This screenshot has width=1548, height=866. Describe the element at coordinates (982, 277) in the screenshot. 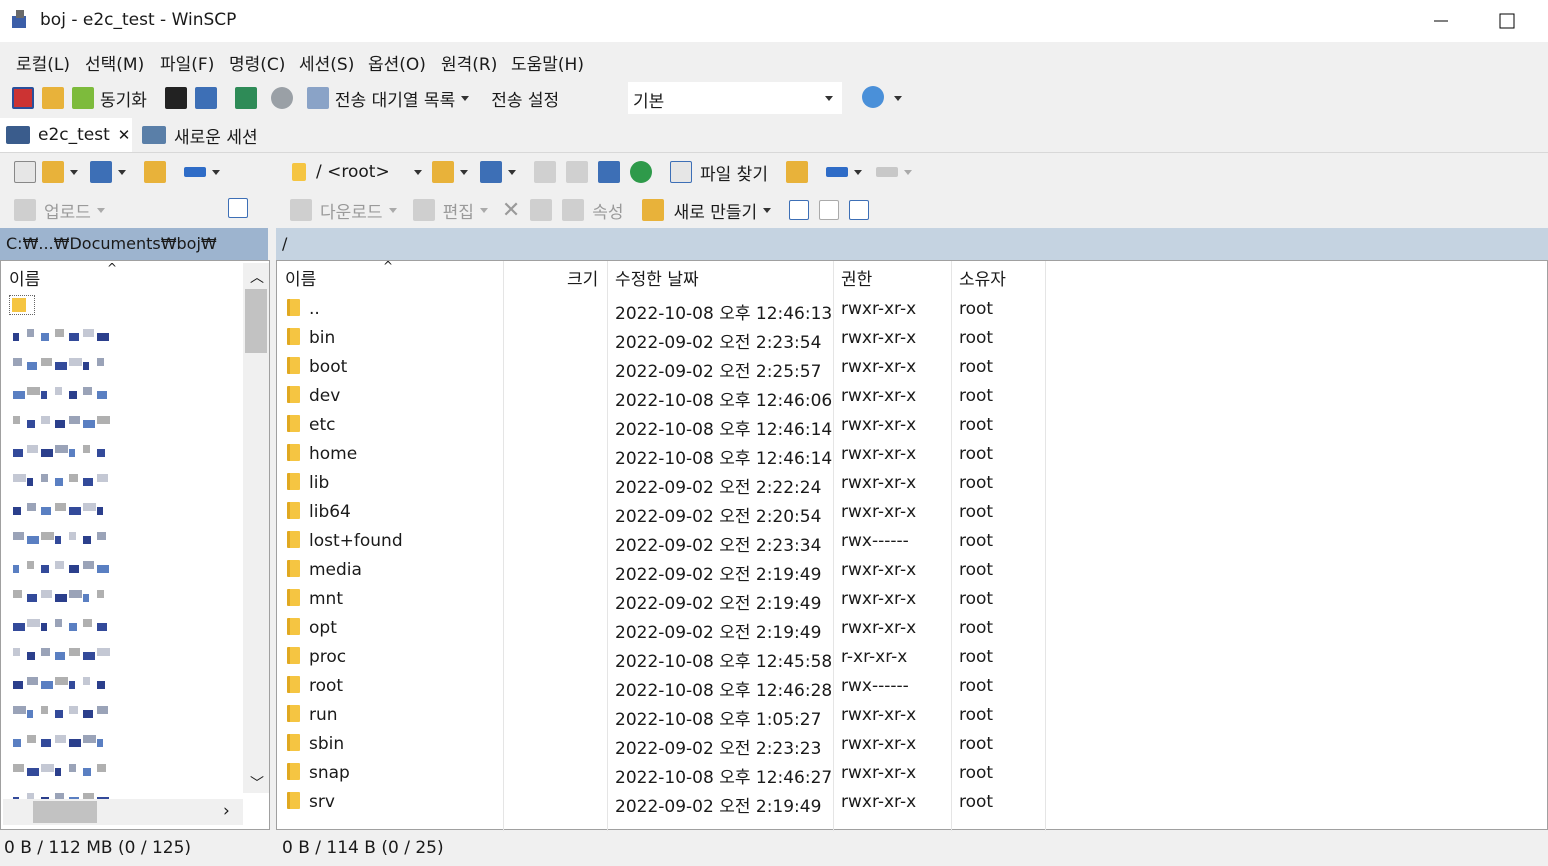

I see `col-owner: 소유자` at that location.